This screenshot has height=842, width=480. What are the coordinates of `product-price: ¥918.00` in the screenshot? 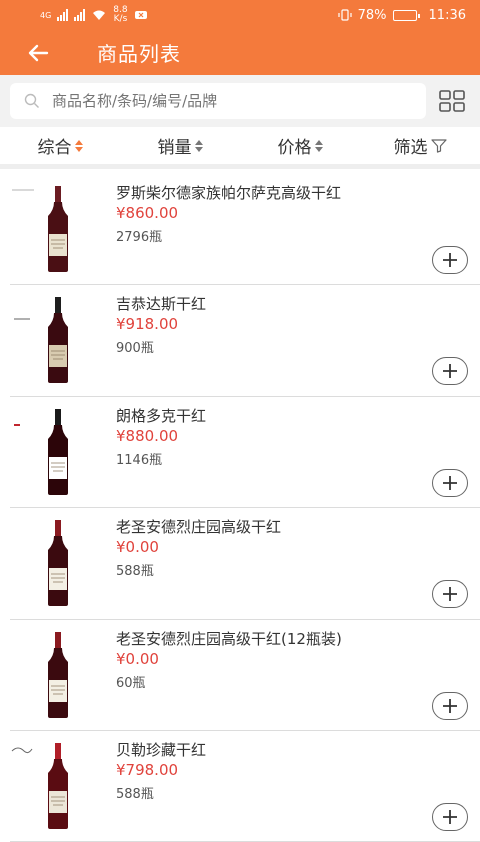 It's located at (147, 324).